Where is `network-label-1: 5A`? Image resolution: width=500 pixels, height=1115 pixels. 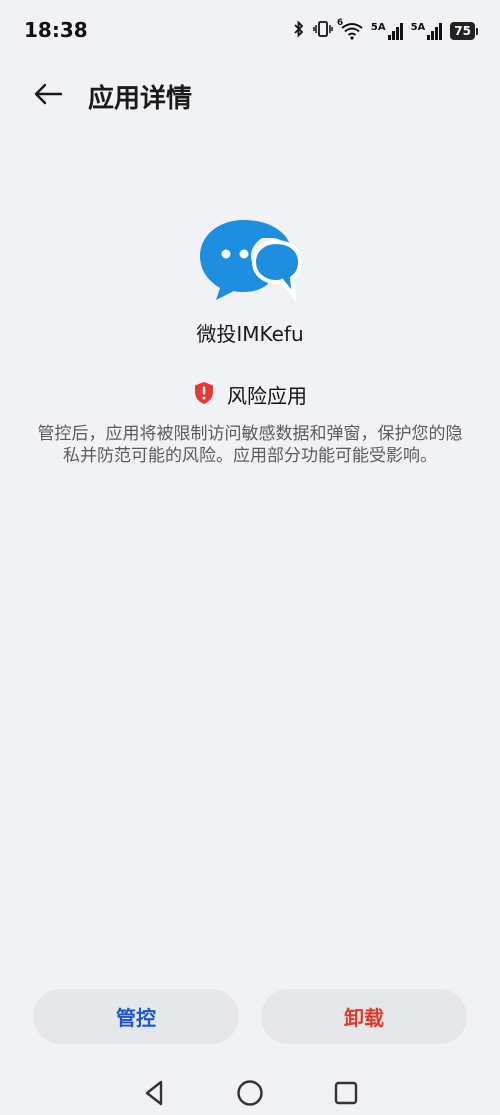 network-label-1: 5A is located at coordinates (378, 27).